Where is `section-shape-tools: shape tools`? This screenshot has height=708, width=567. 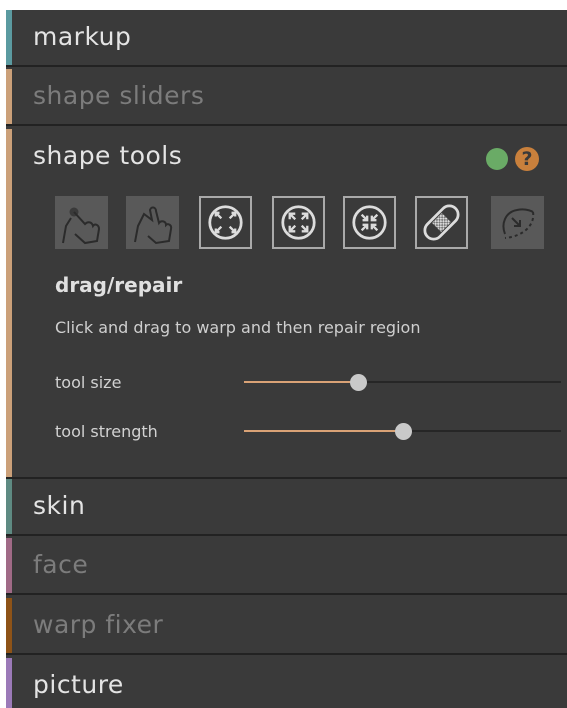
section-shape-tools: shape tools is located at coordinates (107, 155).